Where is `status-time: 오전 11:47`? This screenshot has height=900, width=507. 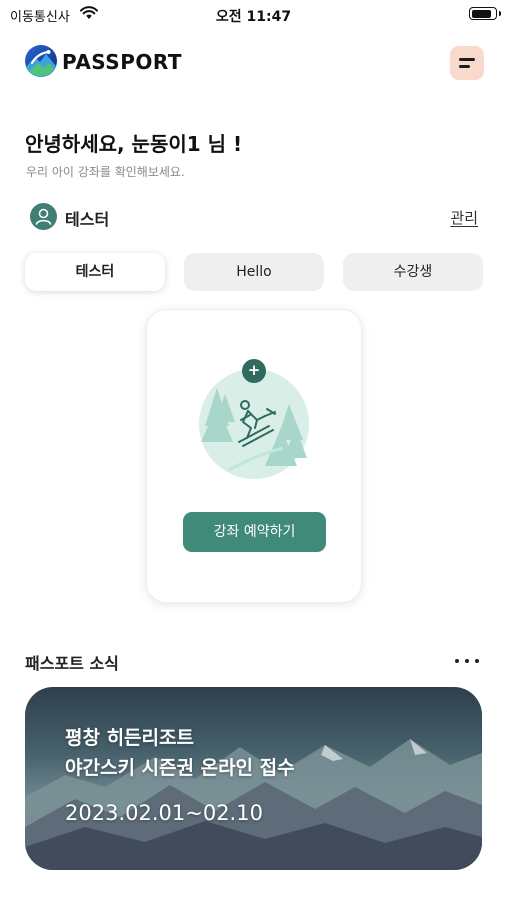 status-time: 오전 11:47 is located at coordinates (253, 17).